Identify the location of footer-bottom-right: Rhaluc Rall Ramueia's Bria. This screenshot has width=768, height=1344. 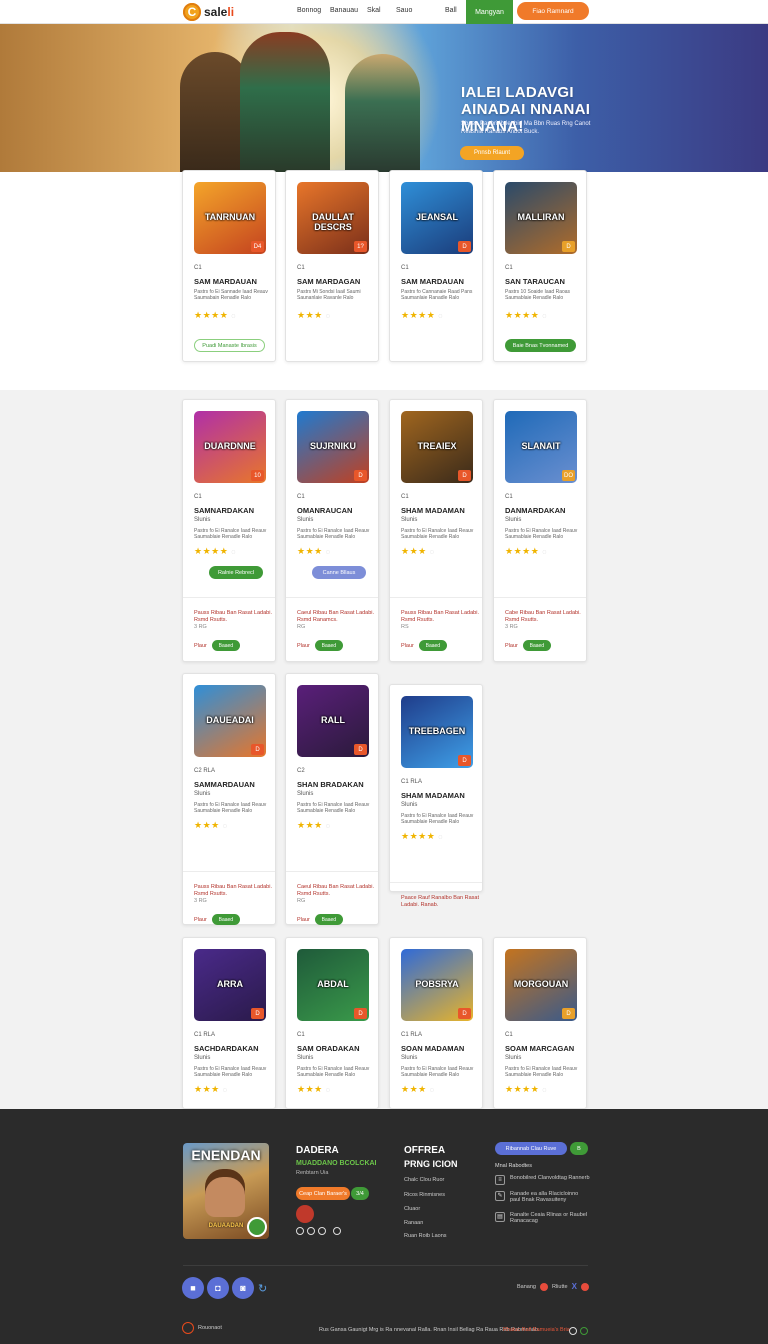
(536, 1330).